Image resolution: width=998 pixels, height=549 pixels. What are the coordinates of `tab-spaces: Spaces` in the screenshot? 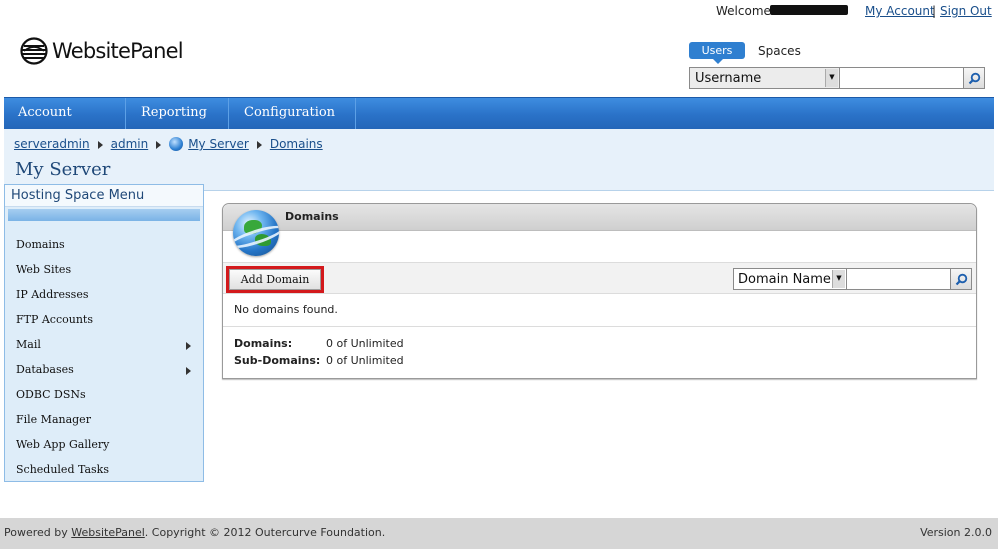 It's located at (779, 51).